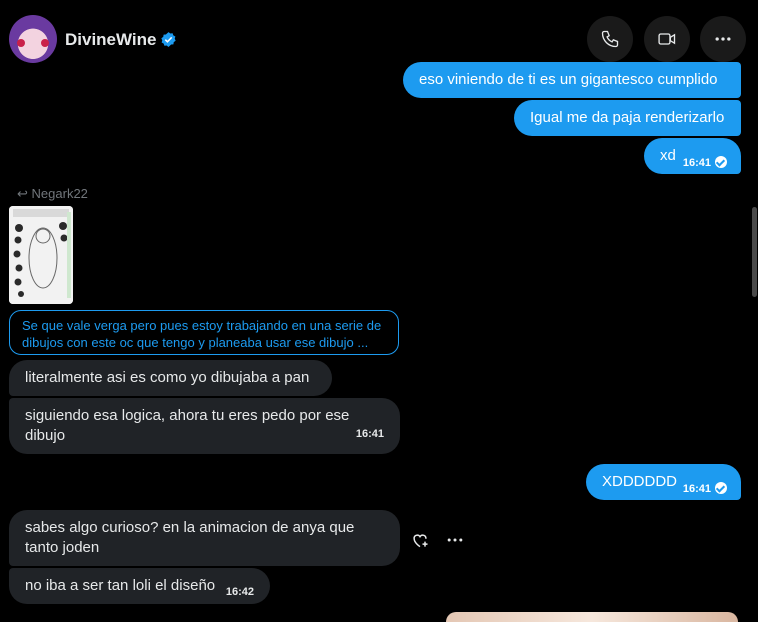 The width and height of the screenshot is (758, 622). I want to click on outgoing-message: XDDDDDD 16:41, so click(663, 482).